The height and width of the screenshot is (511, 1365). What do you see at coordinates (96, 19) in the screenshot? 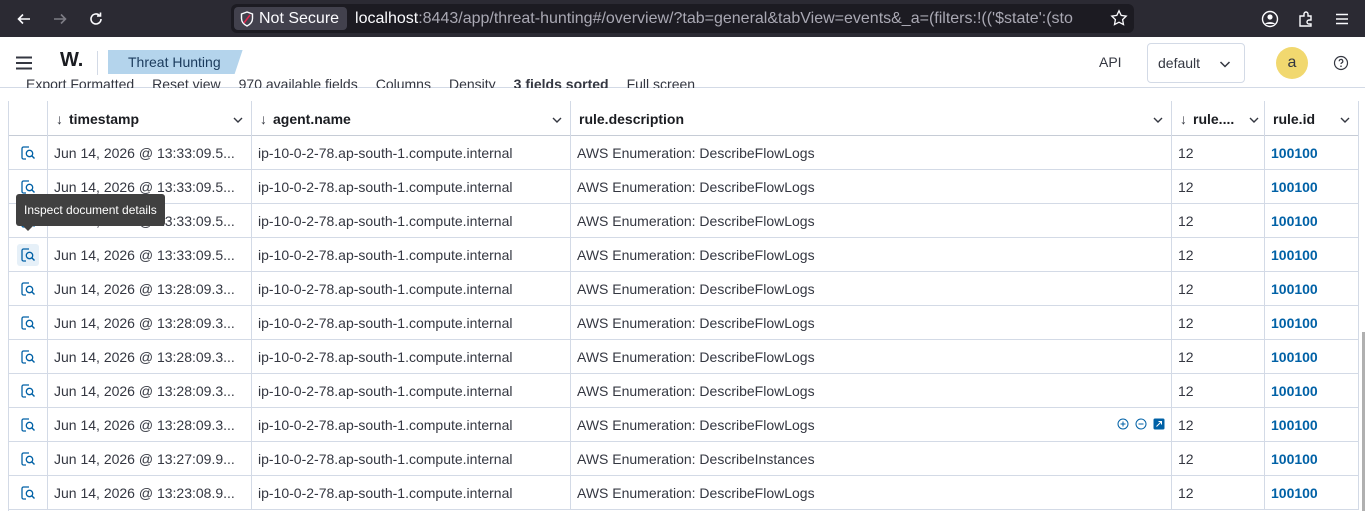
I see `reload-button` at bounding box center [96, 19].